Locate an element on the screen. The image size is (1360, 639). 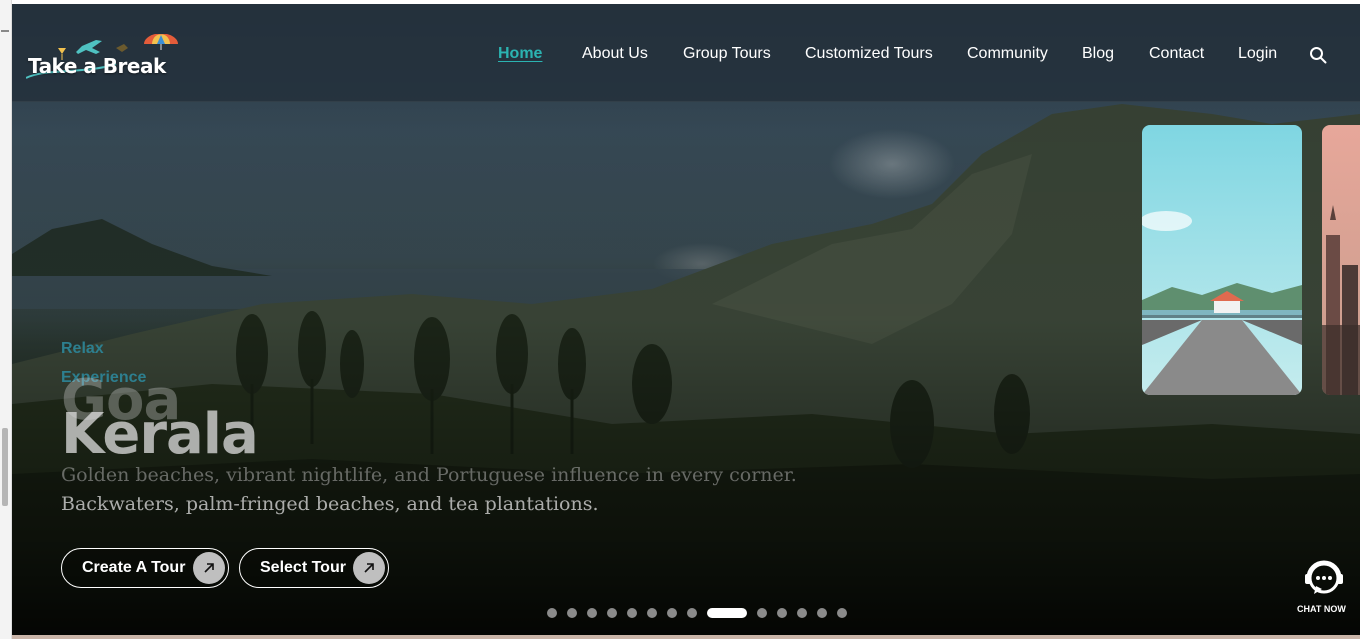
carousel-dot-active is located at coordinates (727, 613).